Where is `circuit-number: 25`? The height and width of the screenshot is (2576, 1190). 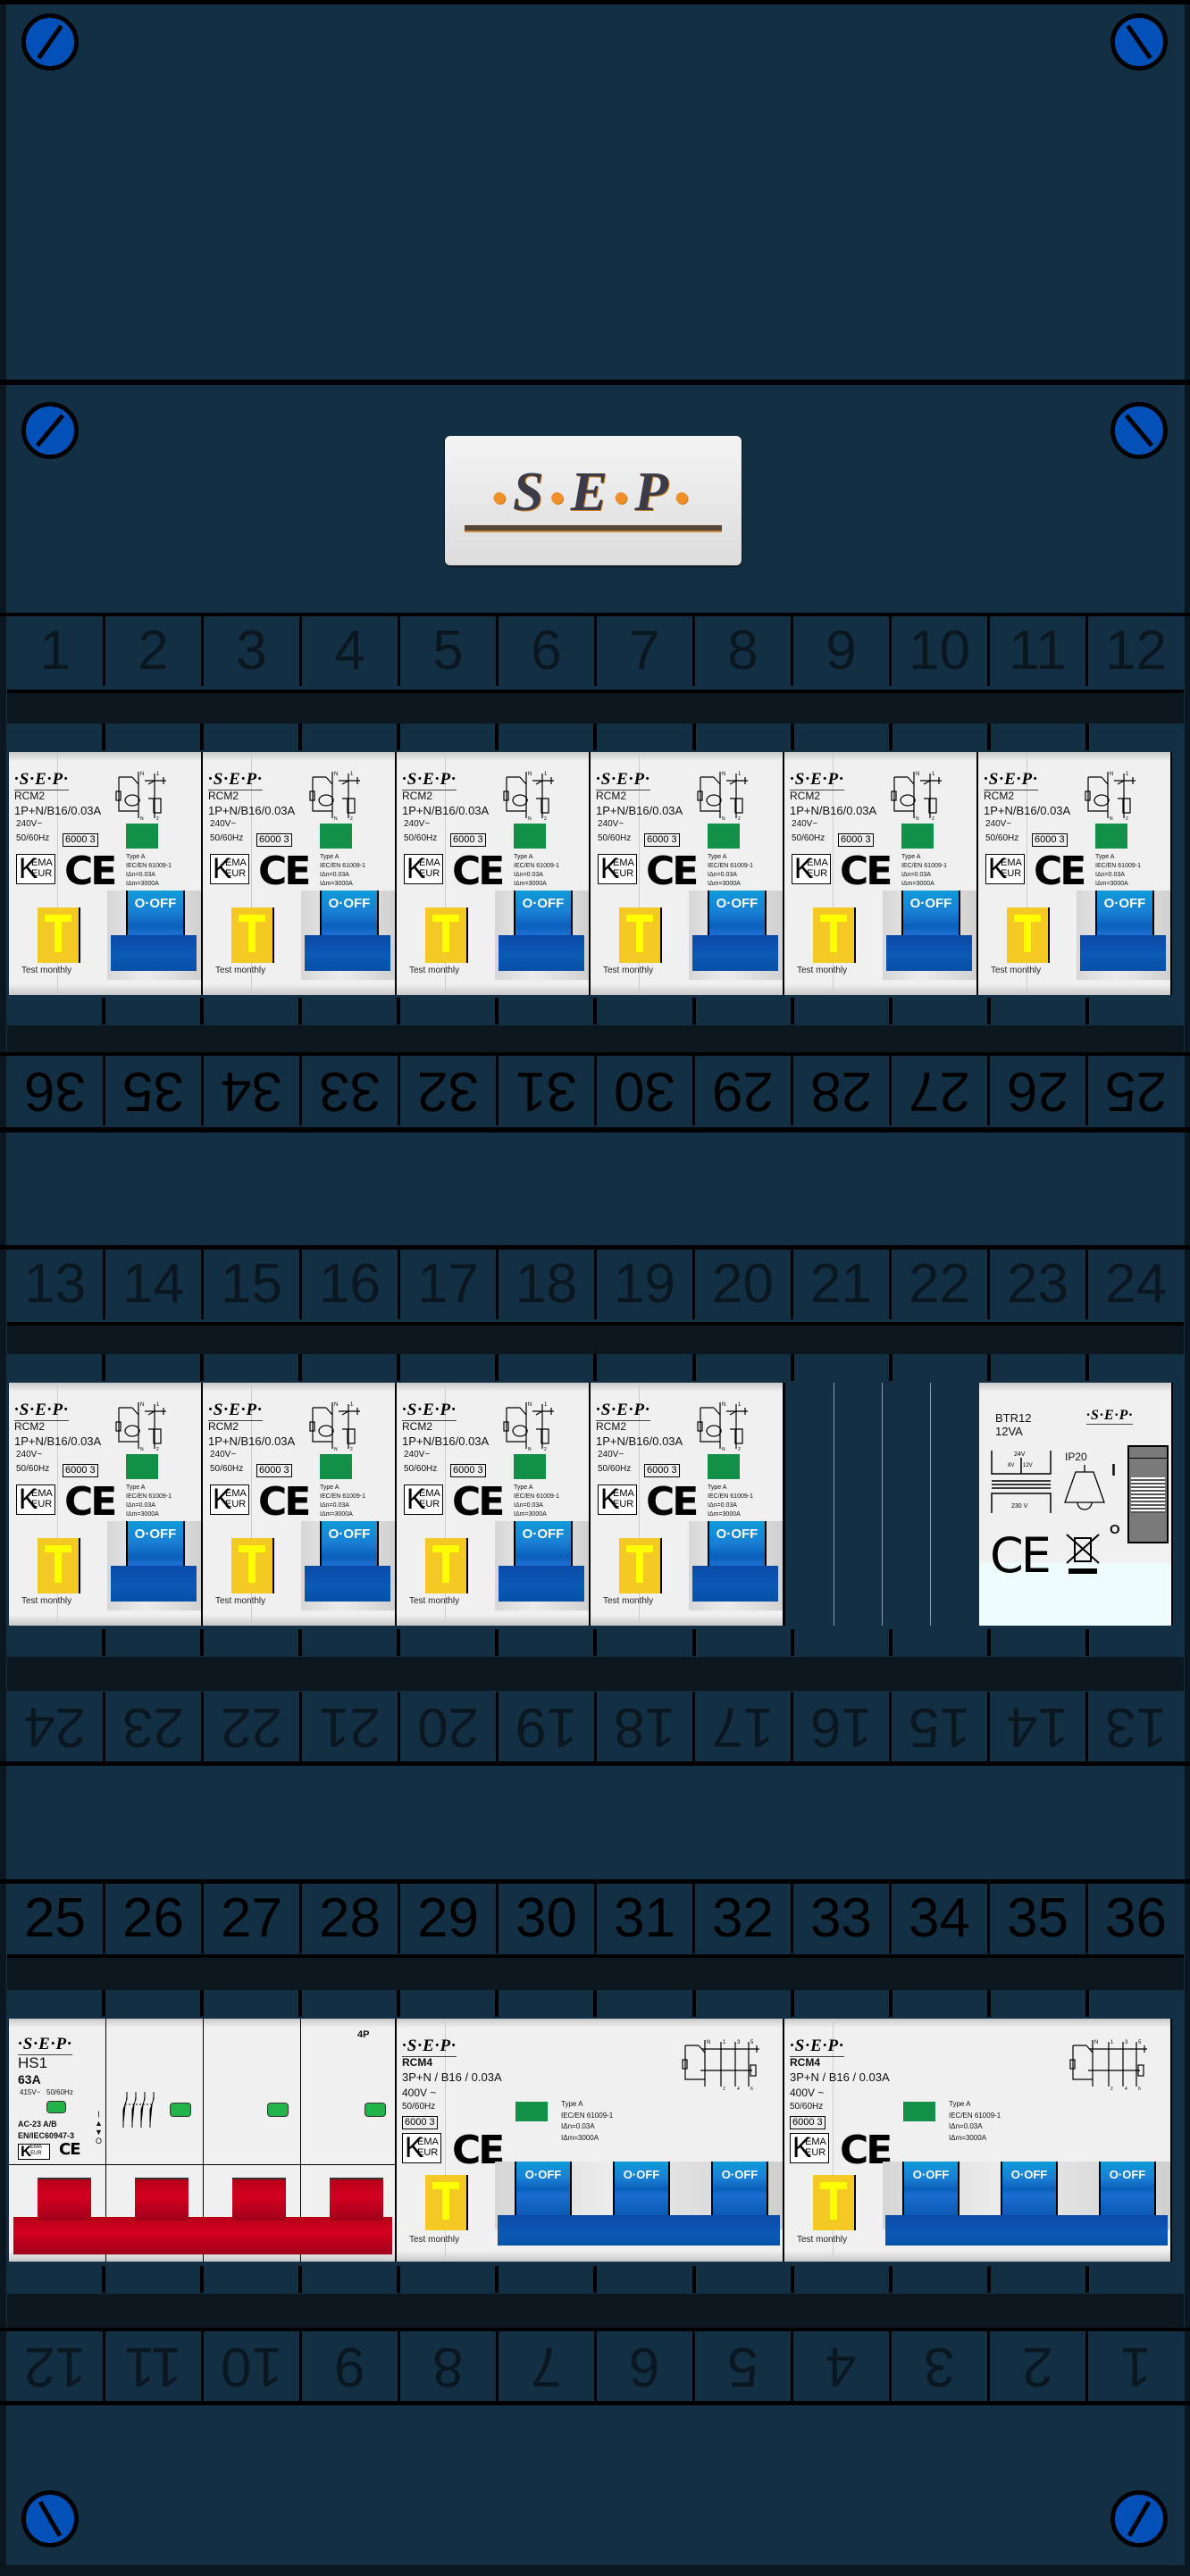
circuit-number: 25 is located at coordinates (55, 1919).